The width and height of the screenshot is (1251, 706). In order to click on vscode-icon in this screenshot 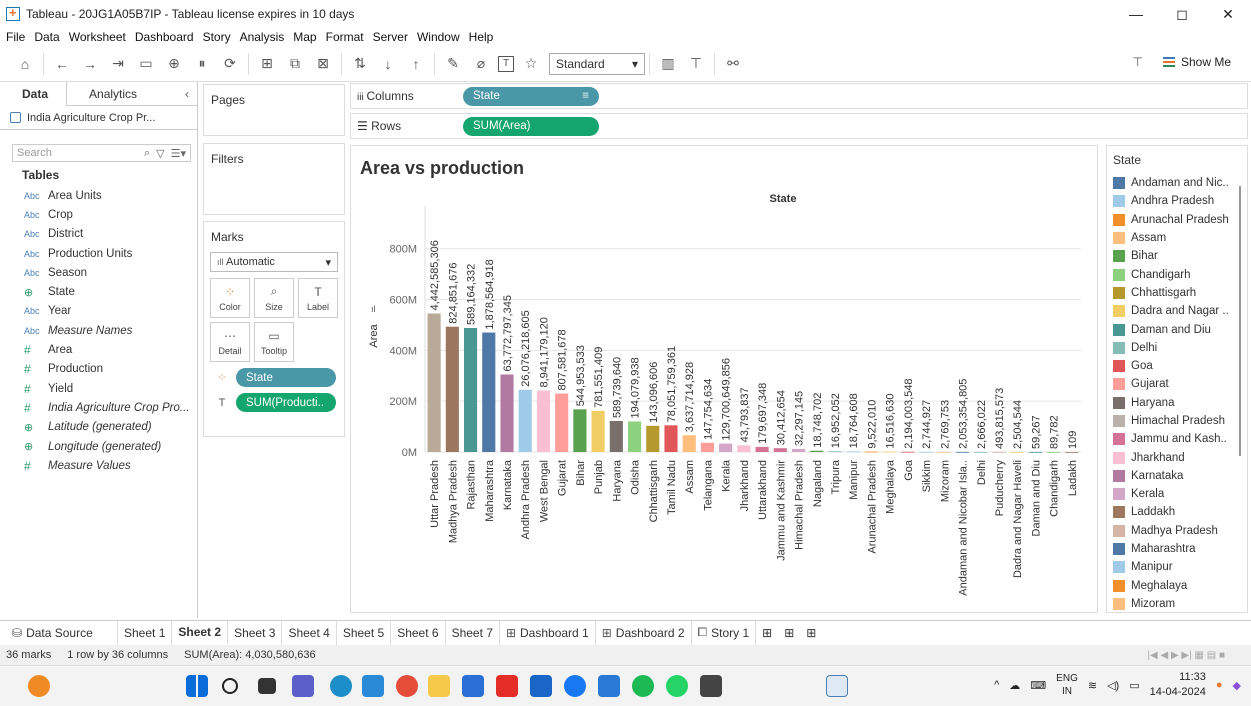, I will do `click(373, 686)`.